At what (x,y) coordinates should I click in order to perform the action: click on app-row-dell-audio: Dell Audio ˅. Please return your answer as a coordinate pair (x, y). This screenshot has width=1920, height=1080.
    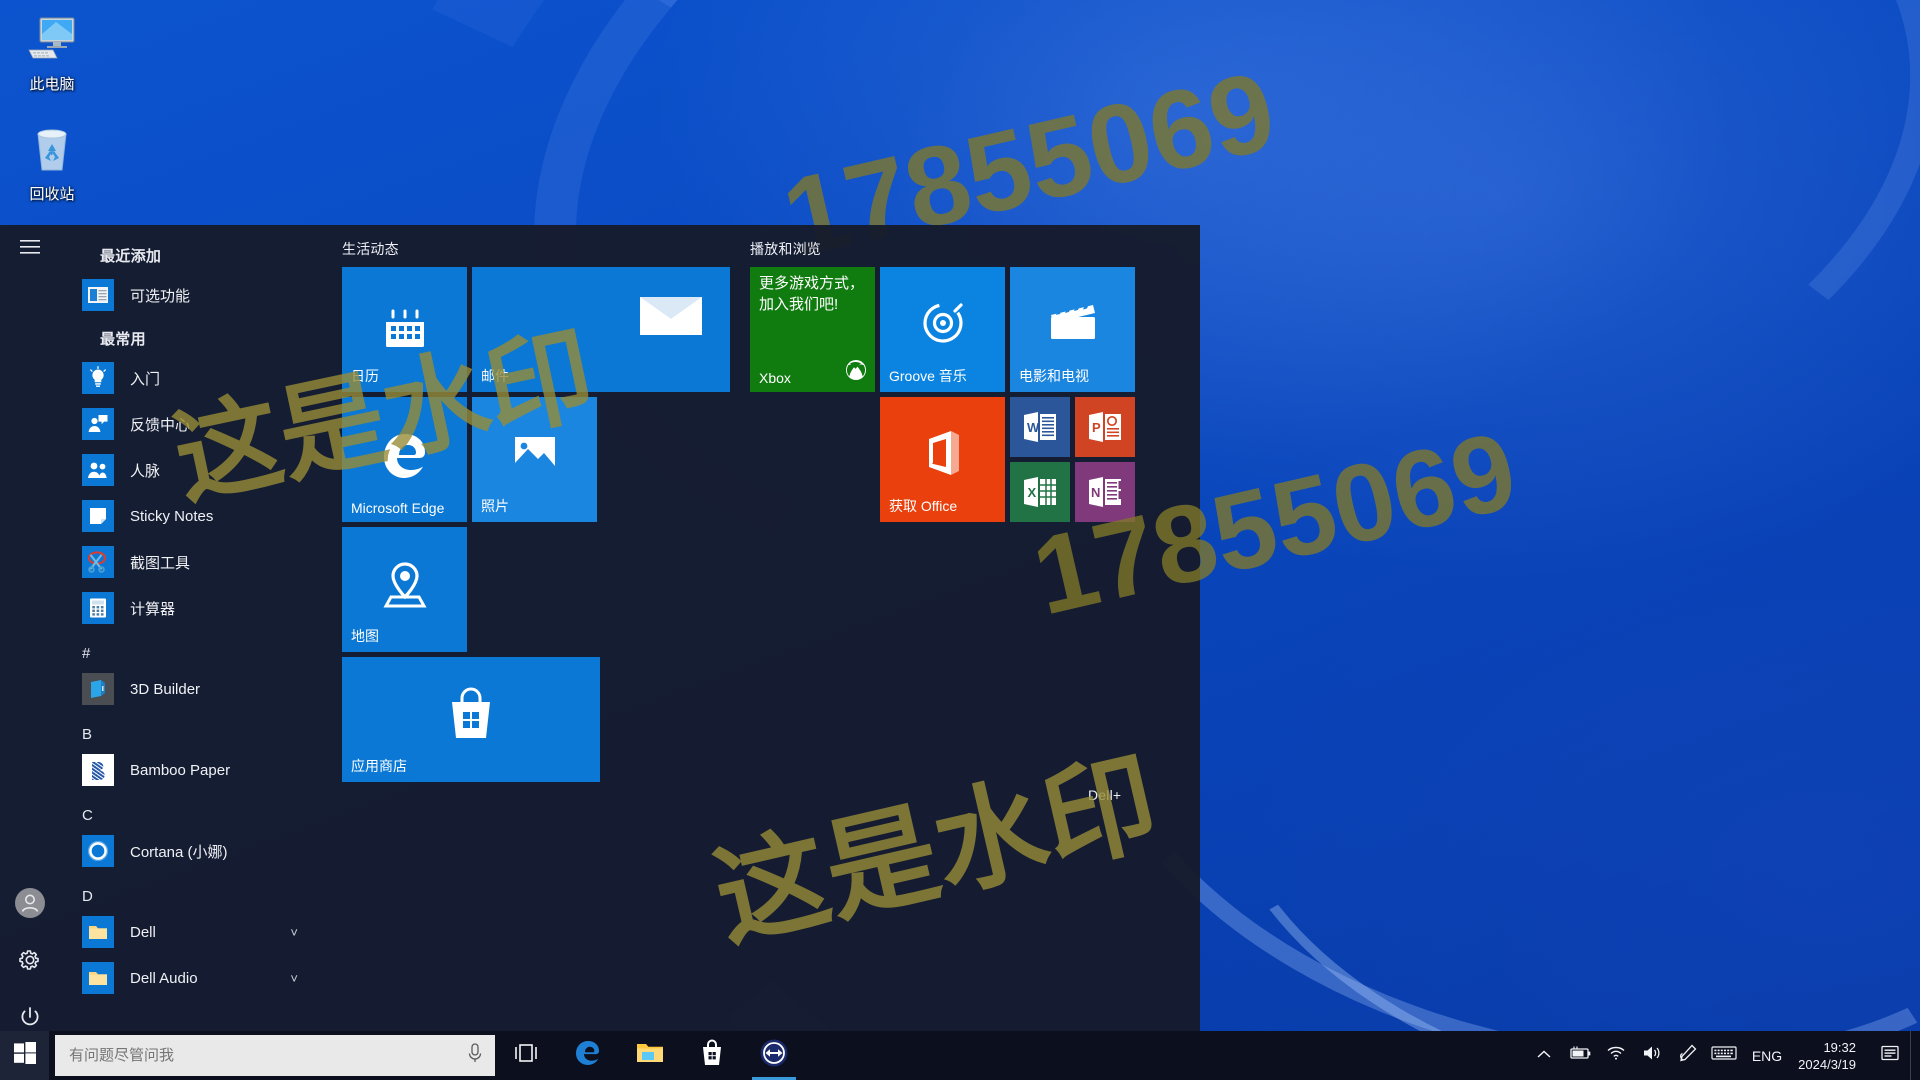
    Looking at the image, I should click on (190, 978).